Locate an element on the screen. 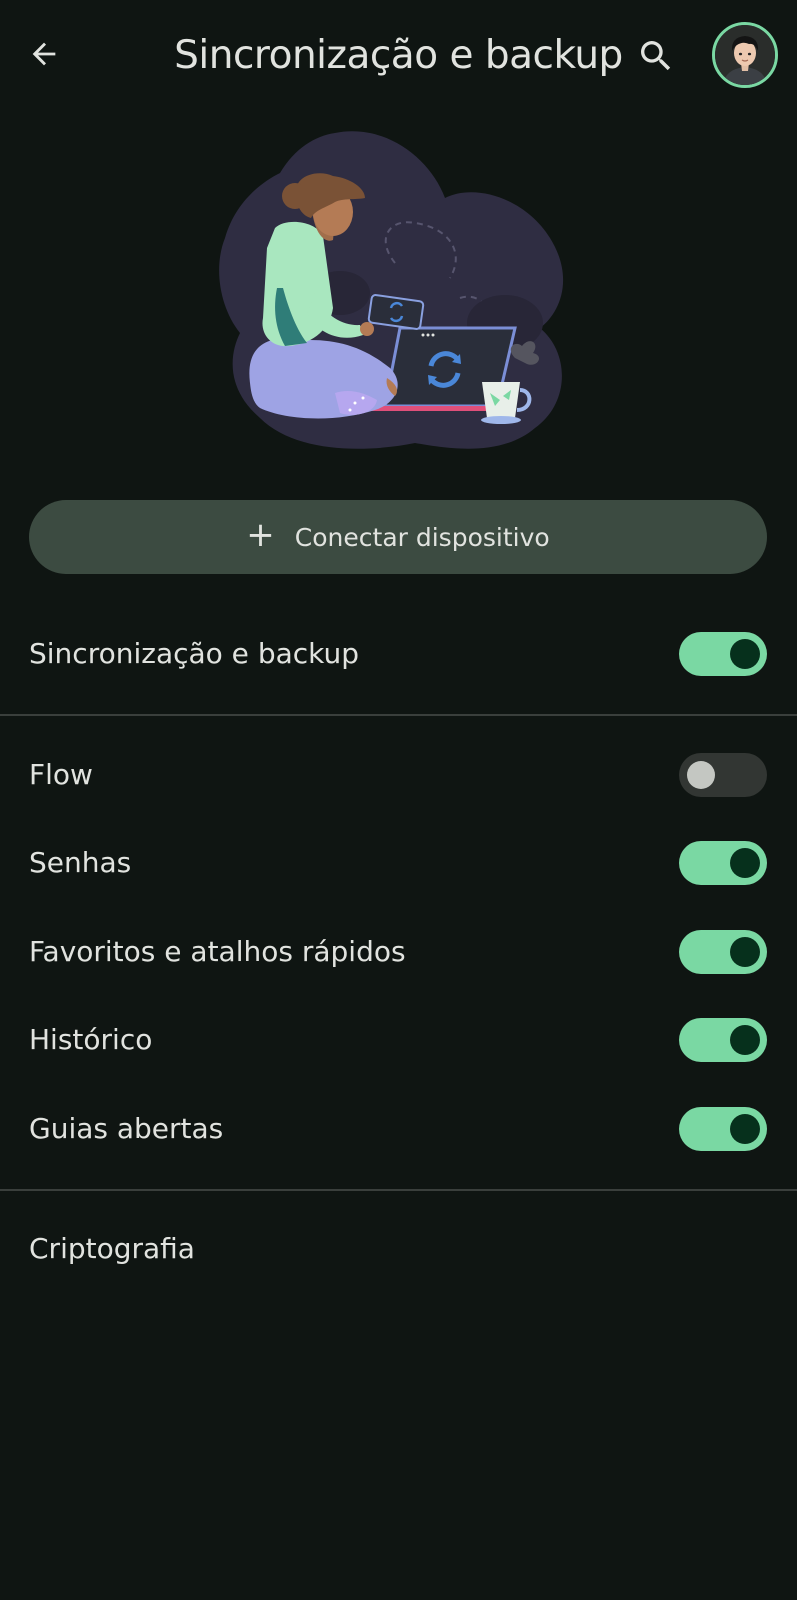  sync-backup-switch is located at coordinates (723, 654).